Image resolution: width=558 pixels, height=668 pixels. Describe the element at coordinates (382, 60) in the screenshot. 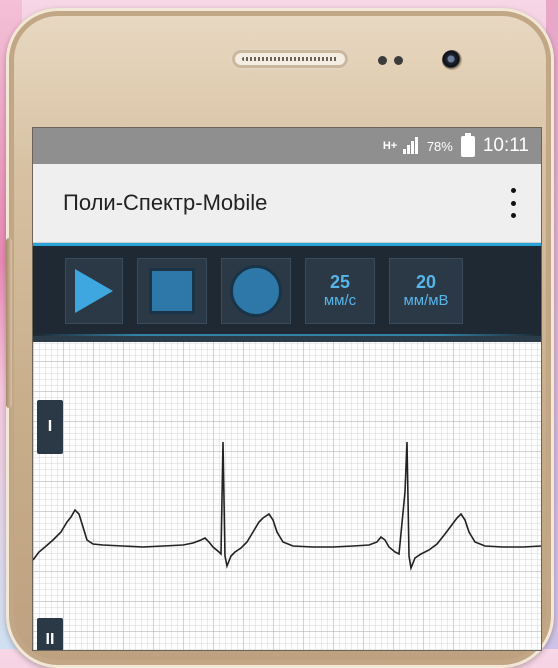

I see `proximity-sensor` at that location.